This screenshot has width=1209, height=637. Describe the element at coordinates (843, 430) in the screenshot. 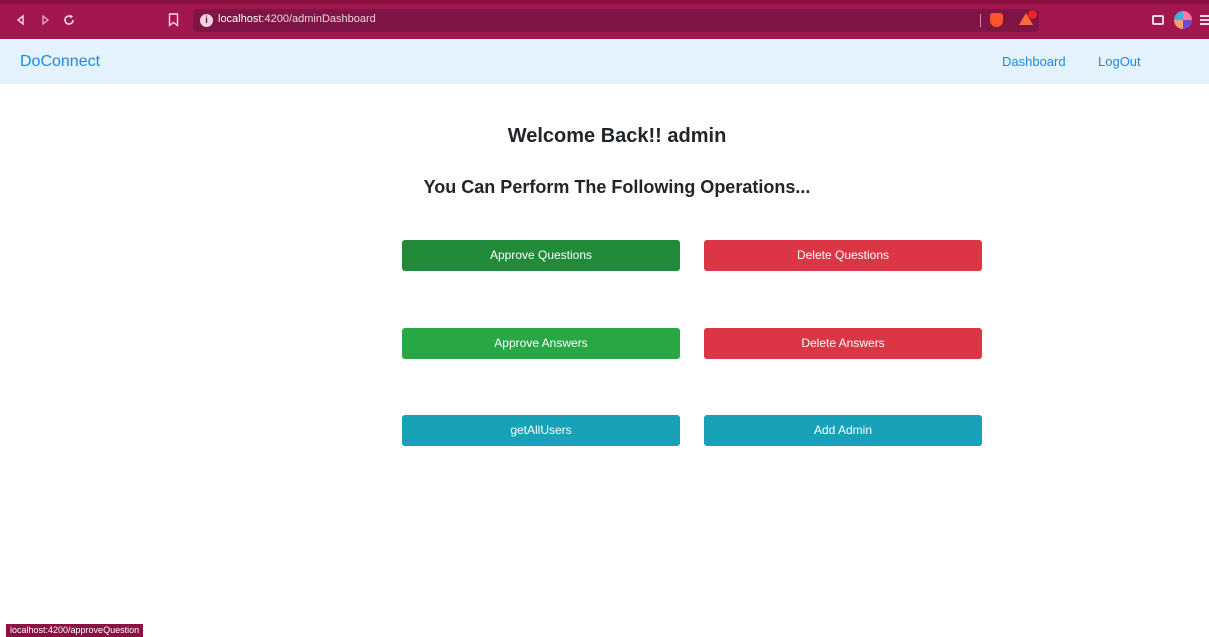

I see `add-admin-button: Add Admin` at that location.